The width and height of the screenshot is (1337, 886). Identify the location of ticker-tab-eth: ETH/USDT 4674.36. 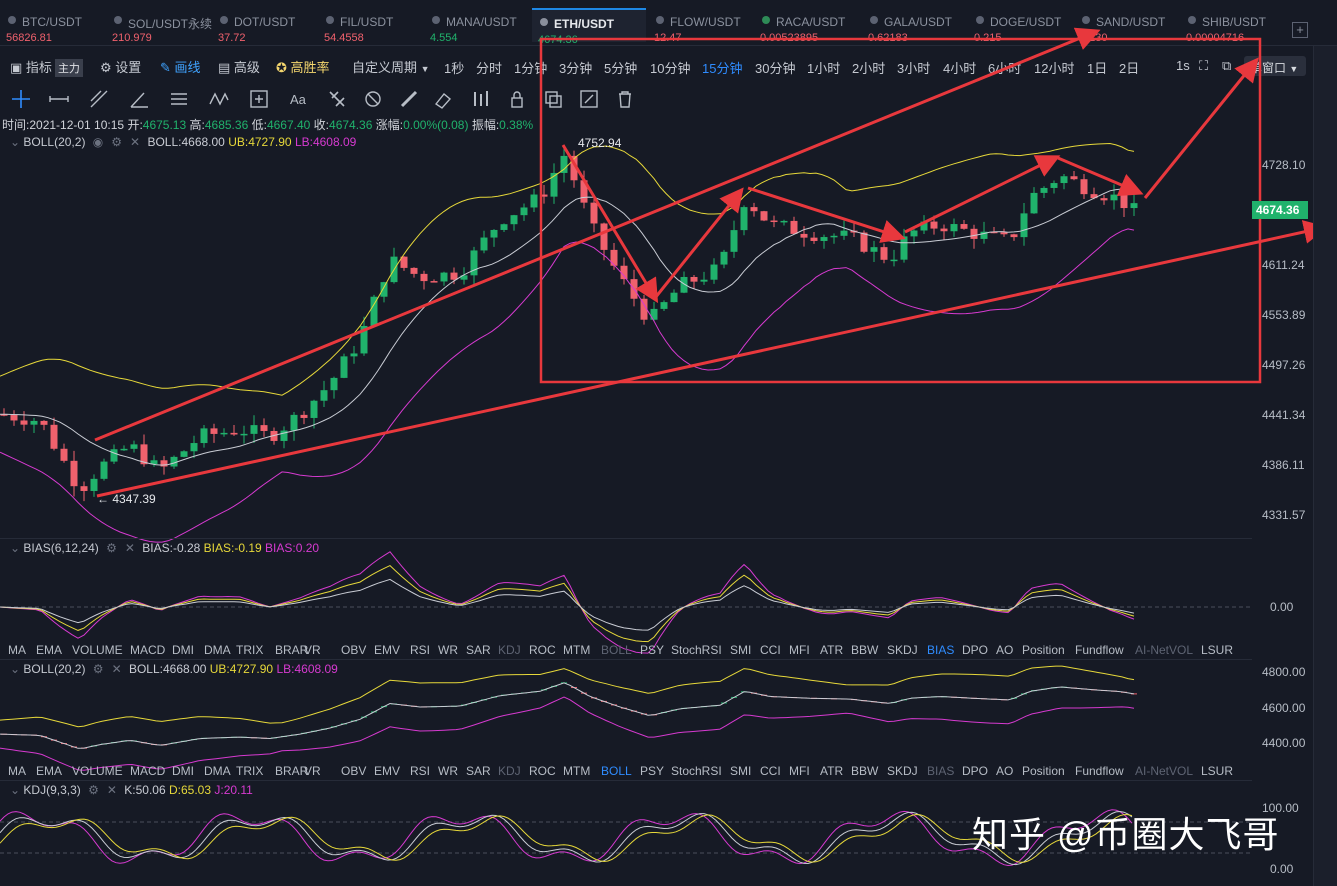
(589, 27).